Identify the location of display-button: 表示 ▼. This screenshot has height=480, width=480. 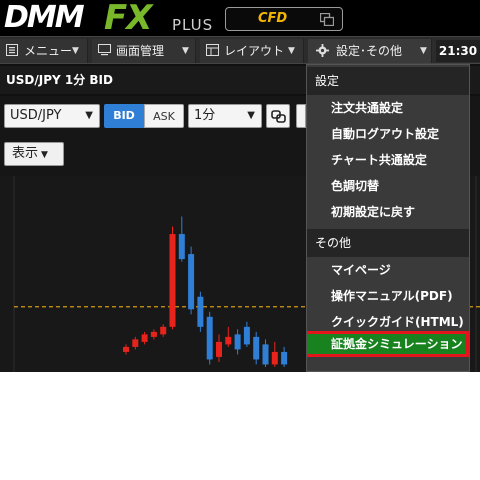
(34, 154).